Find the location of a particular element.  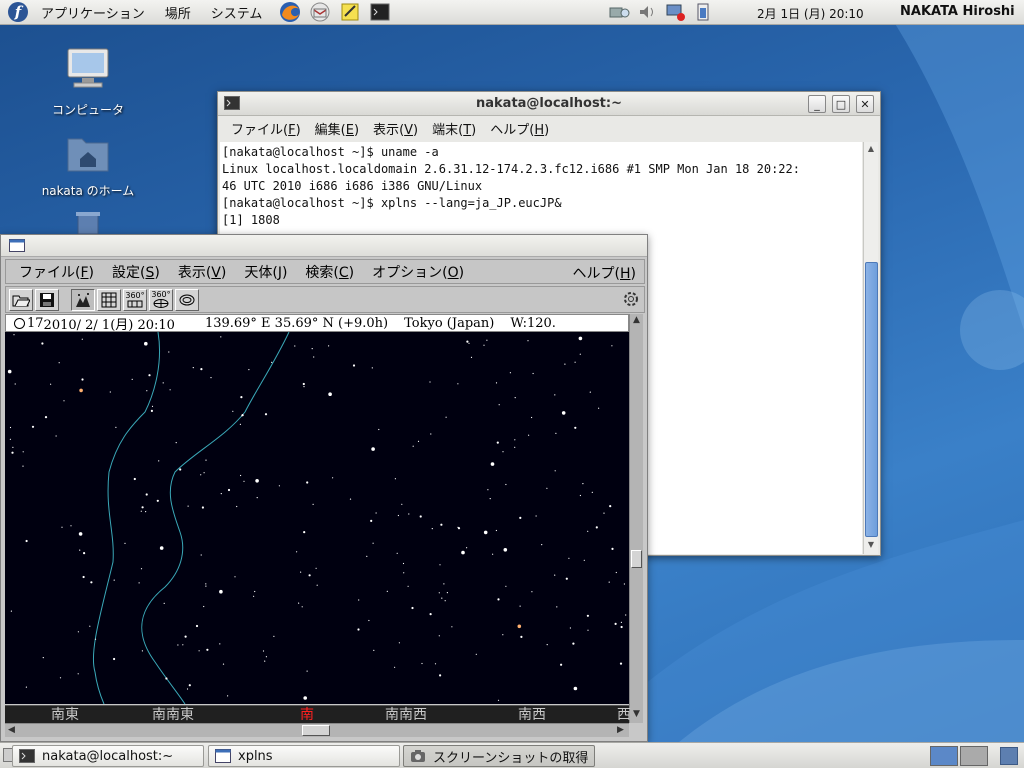

desktop-icon-computer: コンピュータ is located at coordinates (88, 82).